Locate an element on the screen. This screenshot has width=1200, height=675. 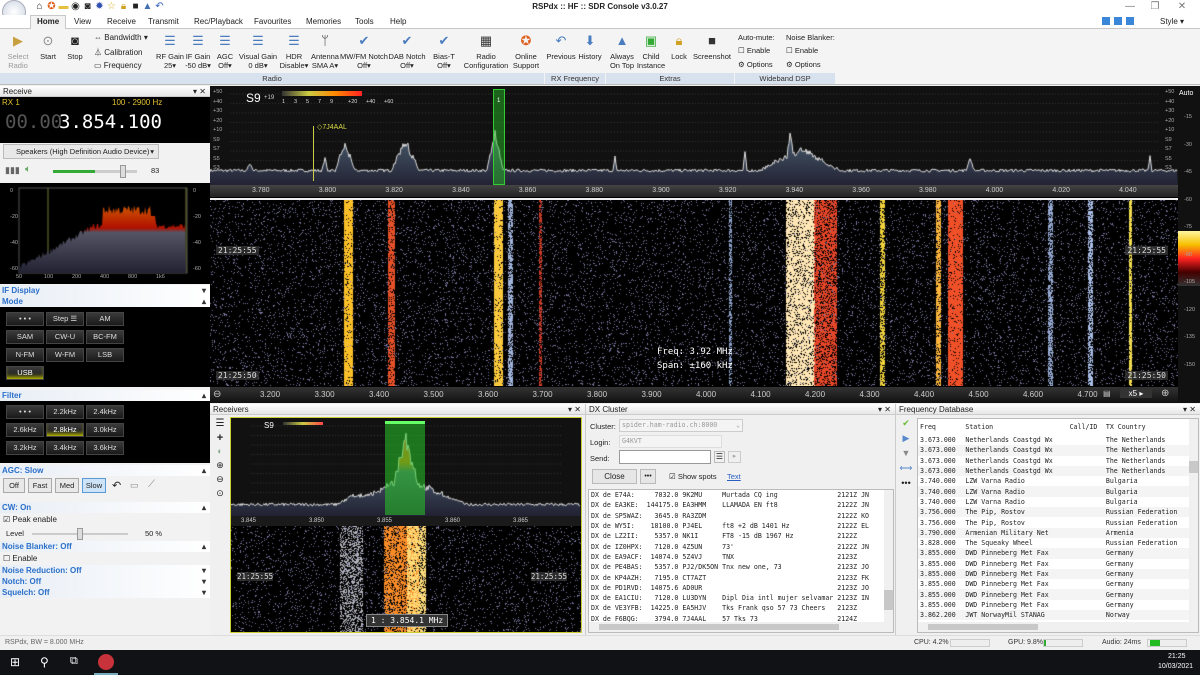
check-icon: ✔ is located at coordinates (906, 425).